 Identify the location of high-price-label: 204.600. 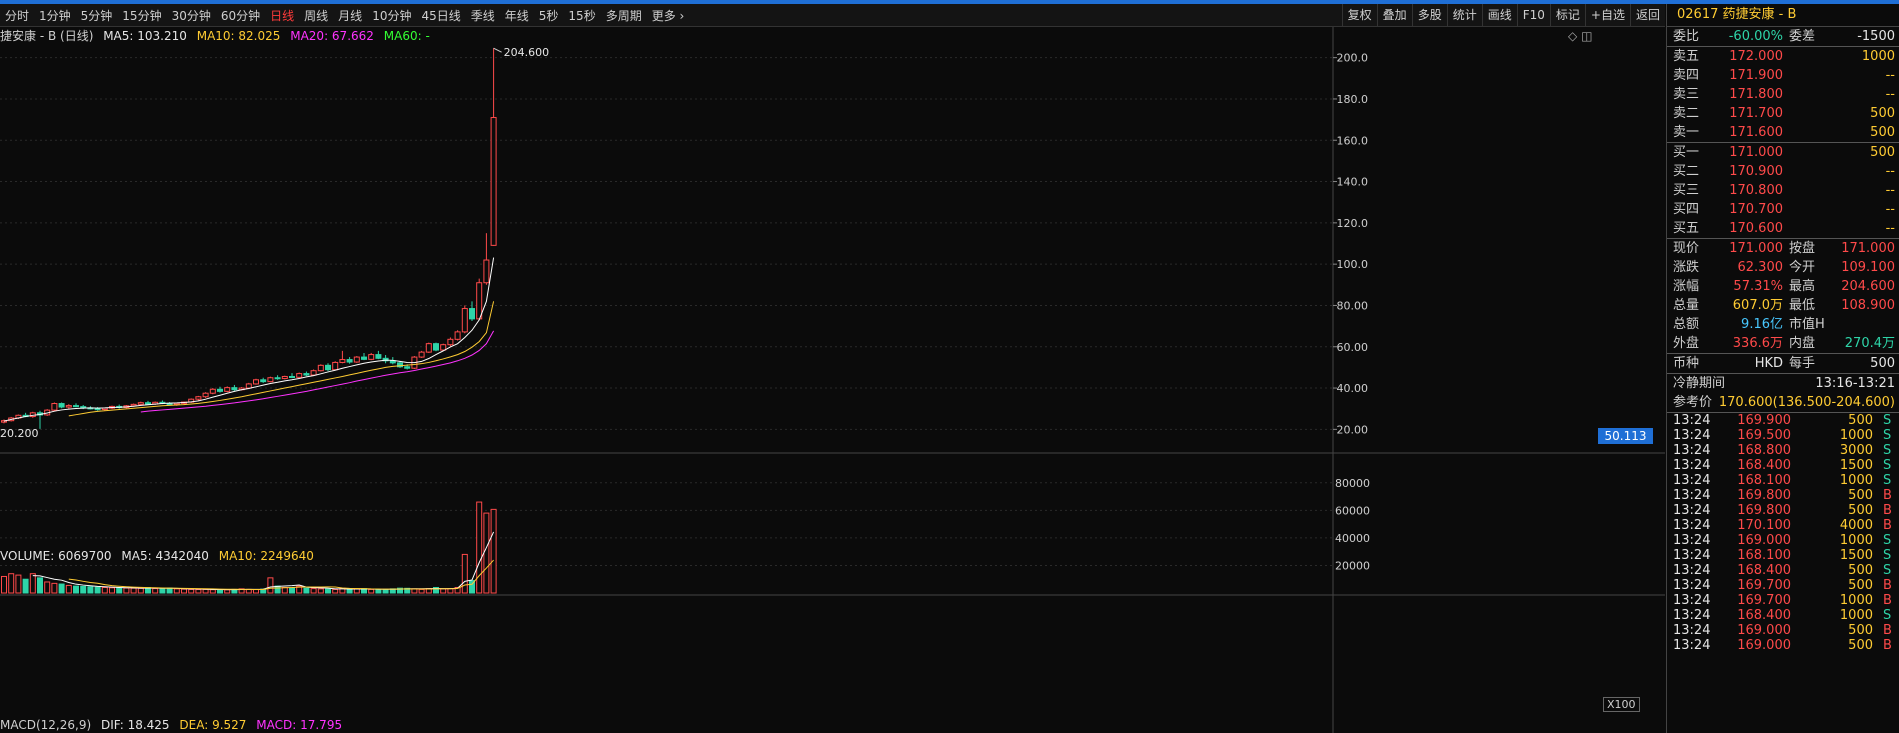
(526, 52).